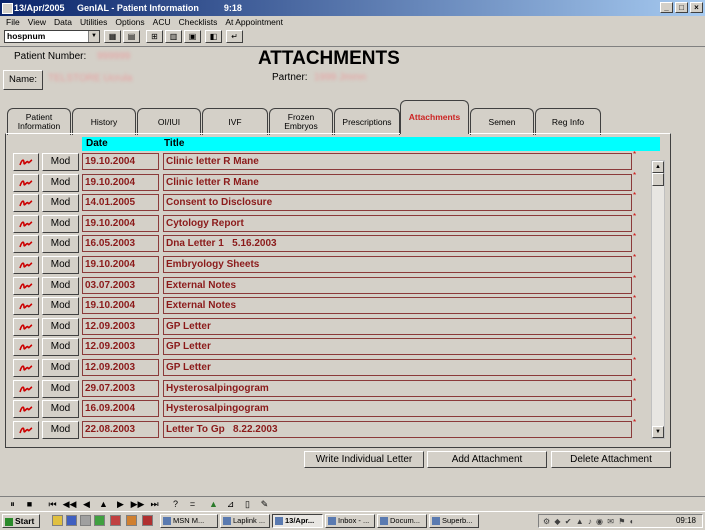 Image resolution: width=705 pixels, height=530 pixels. I want to click on app-icon, so click(147, 520).